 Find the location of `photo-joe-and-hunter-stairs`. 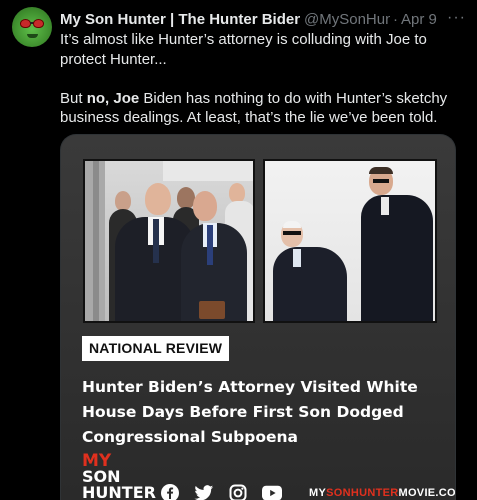

photo-joe-and-hunter-stairs is located at coordinates (350, 241).